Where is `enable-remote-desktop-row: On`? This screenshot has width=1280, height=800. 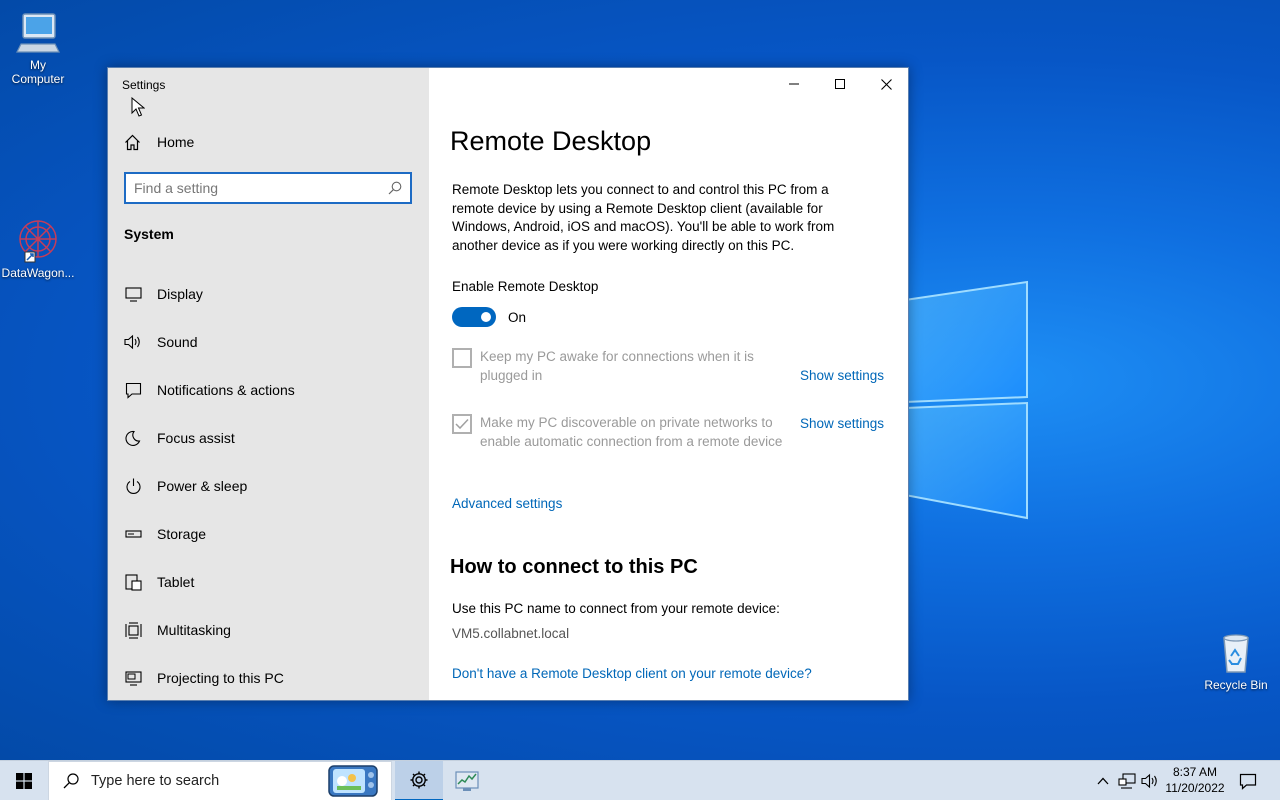
enable-remote-desktop-row: On is located at coordinates (489, 317).